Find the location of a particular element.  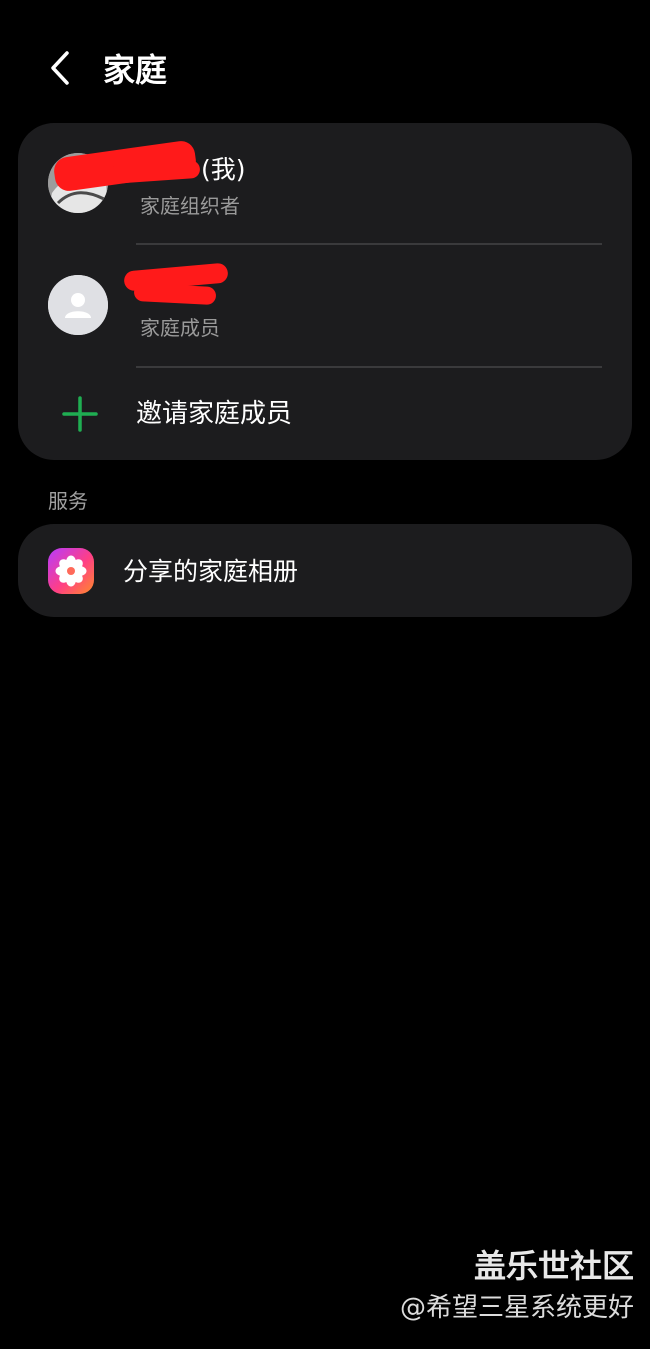

page-title: 家庭 is located at coordinates (135, 70).